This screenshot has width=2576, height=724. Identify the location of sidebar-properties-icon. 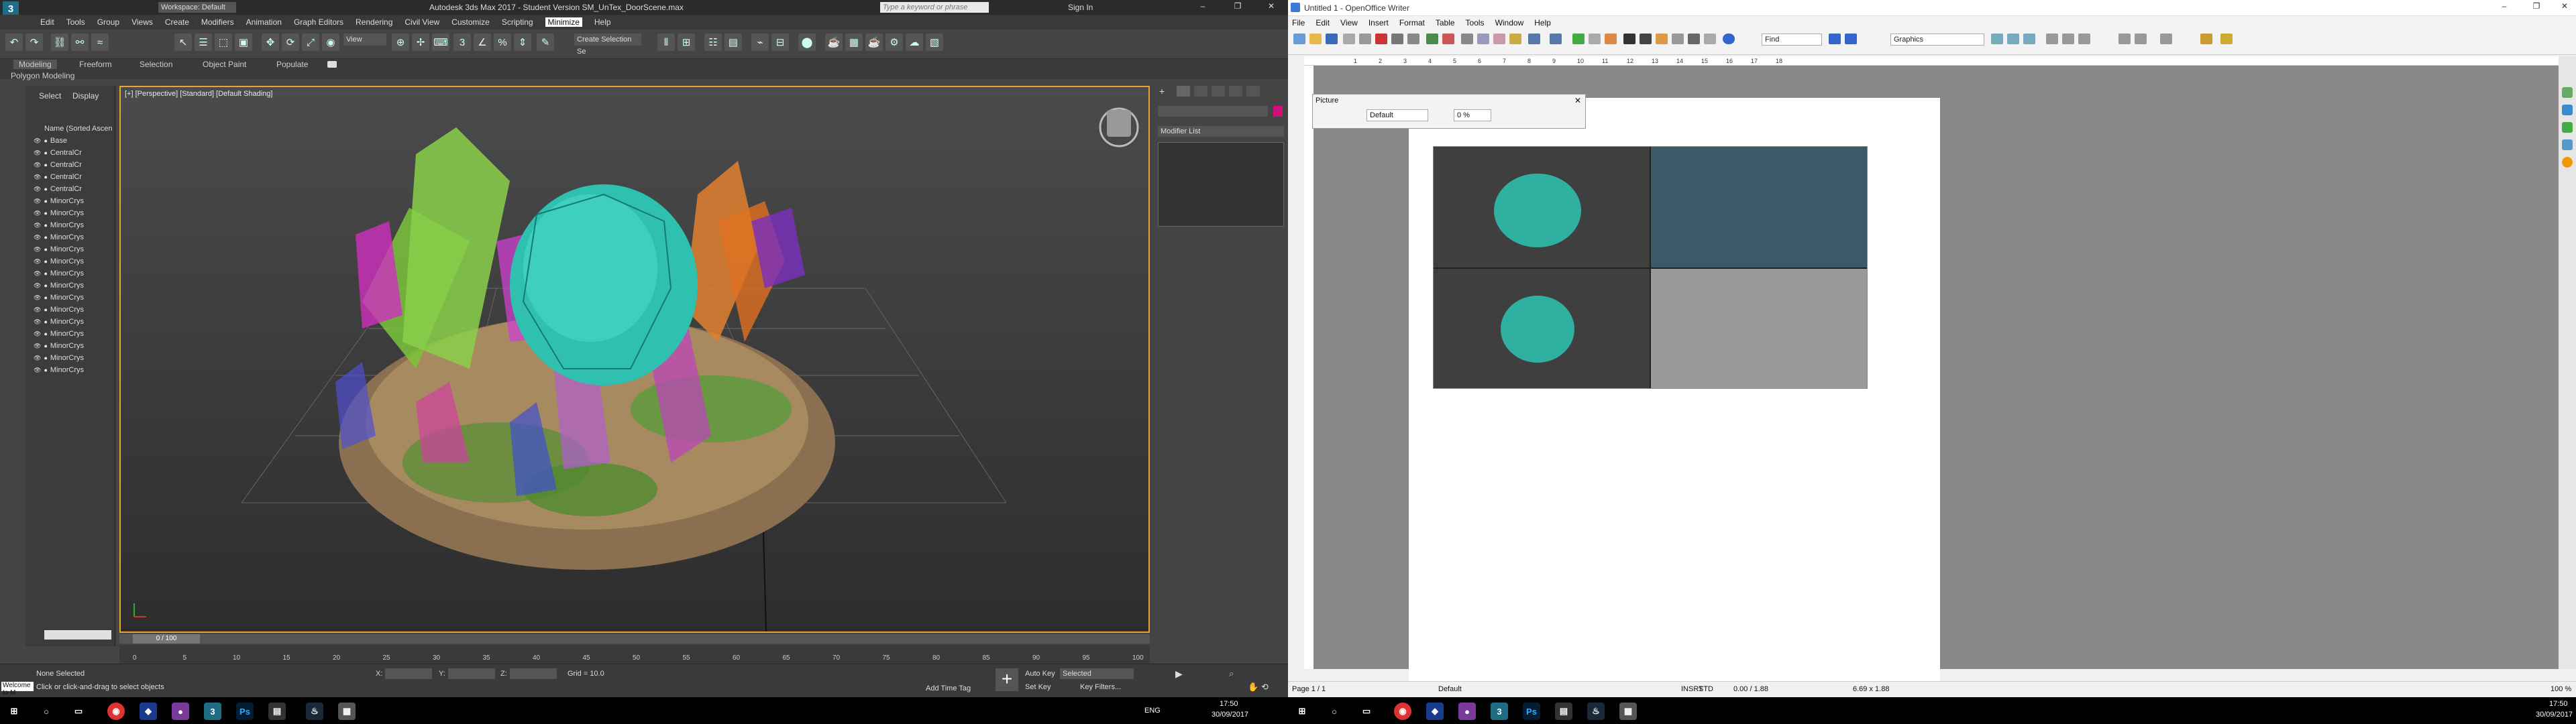
(2567, 92).